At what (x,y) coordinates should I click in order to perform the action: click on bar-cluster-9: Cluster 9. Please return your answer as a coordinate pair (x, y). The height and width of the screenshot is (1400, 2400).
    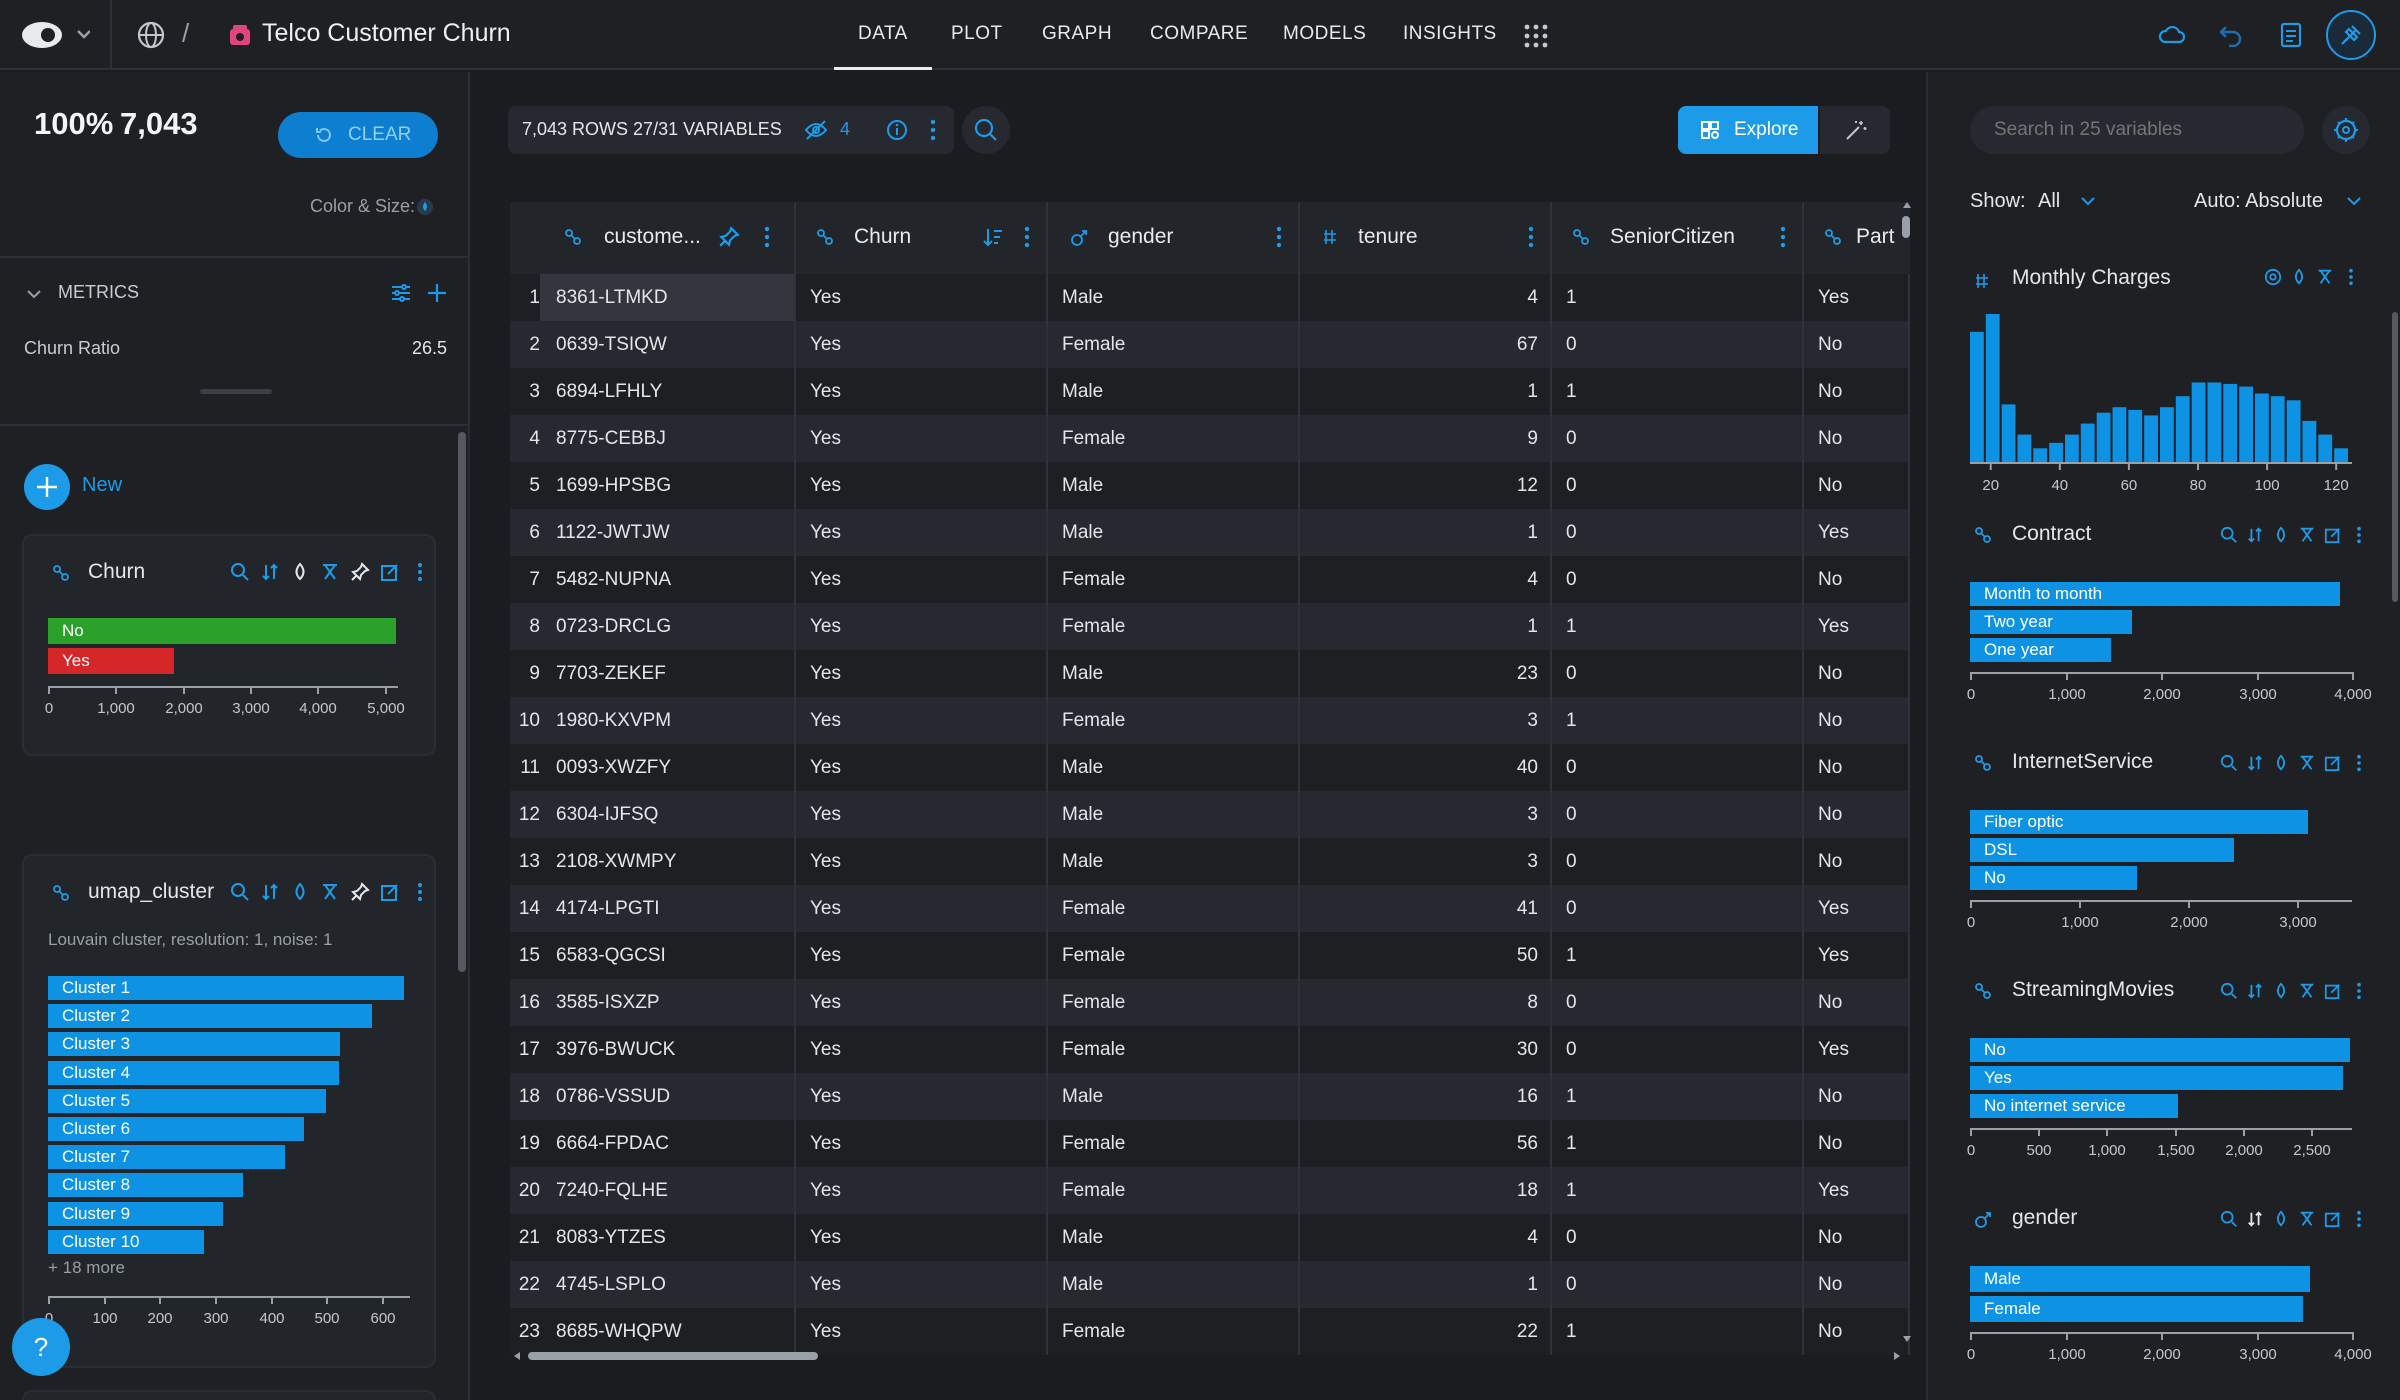
    Looking at the image, I should click on (135, 1213).